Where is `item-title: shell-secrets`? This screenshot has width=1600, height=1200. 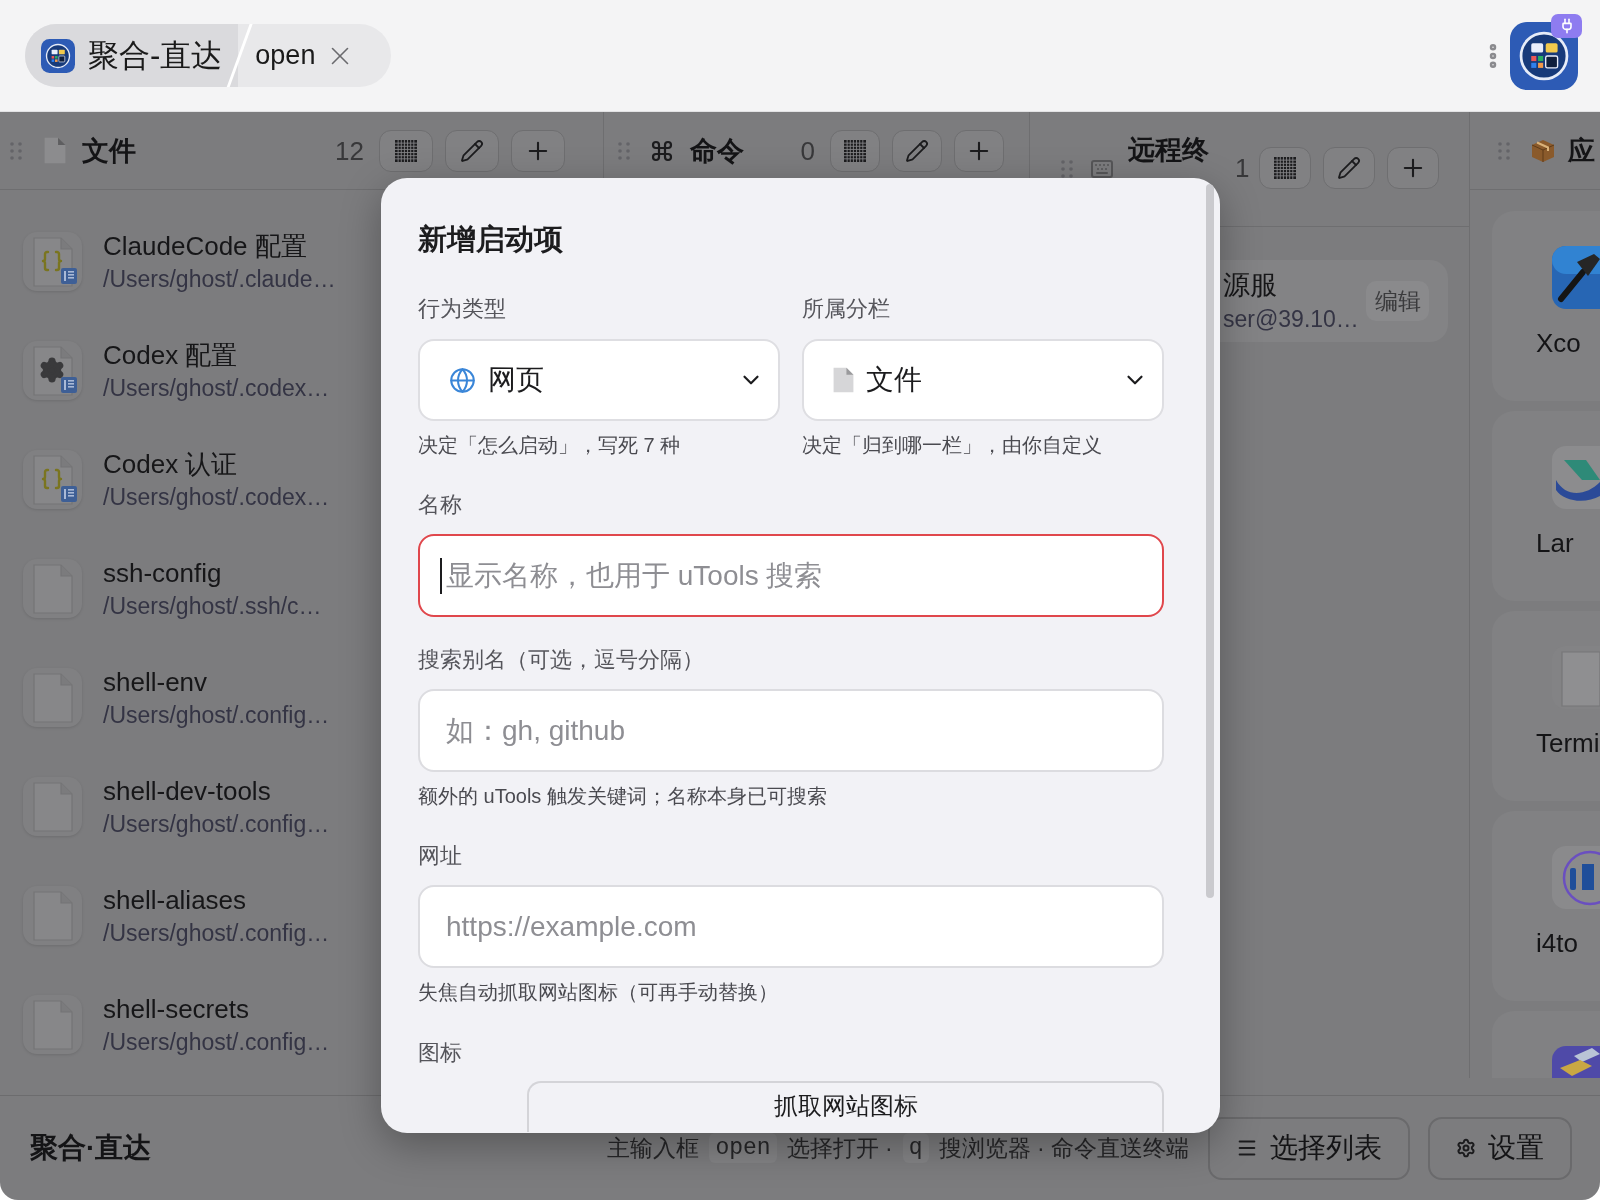 item-title: shell-secrets is located at coordinates (216, 1008).